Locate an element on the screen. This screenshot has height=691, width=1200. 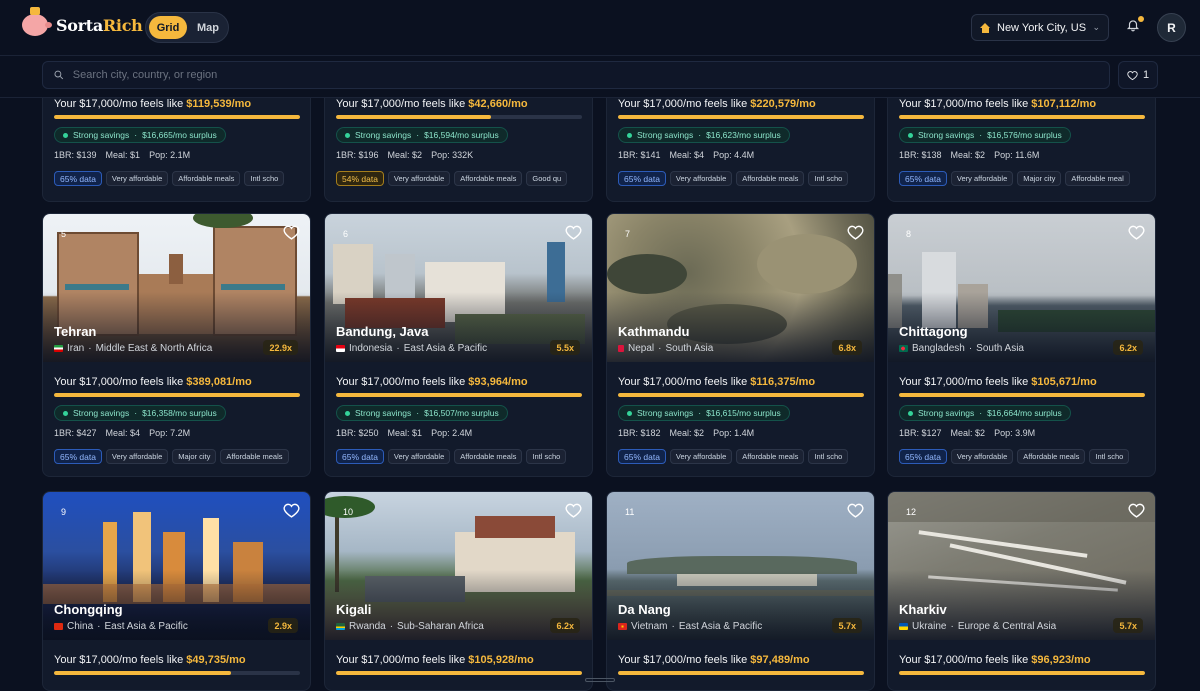
feels-like-text: Your $17,000/mo feels like $119,539/mo is located at coordinates (153, 104).